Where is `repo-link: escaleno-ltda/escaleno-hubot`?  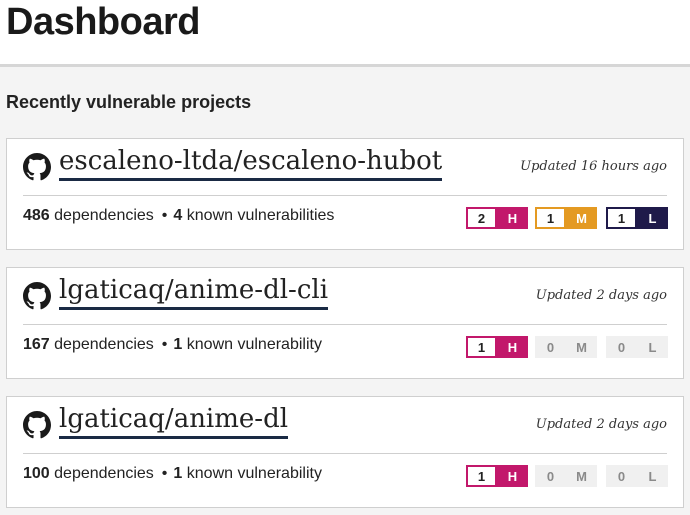 repo-link: escaleno-ltda/escaleno-hubot is located at coordinates (251, 163).